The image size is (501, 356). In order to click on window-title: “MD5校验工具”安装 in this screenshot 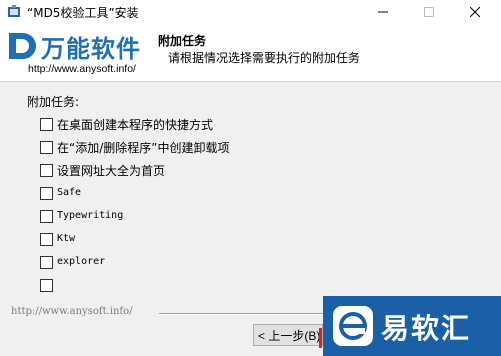, I will do `click(83, 13)`.